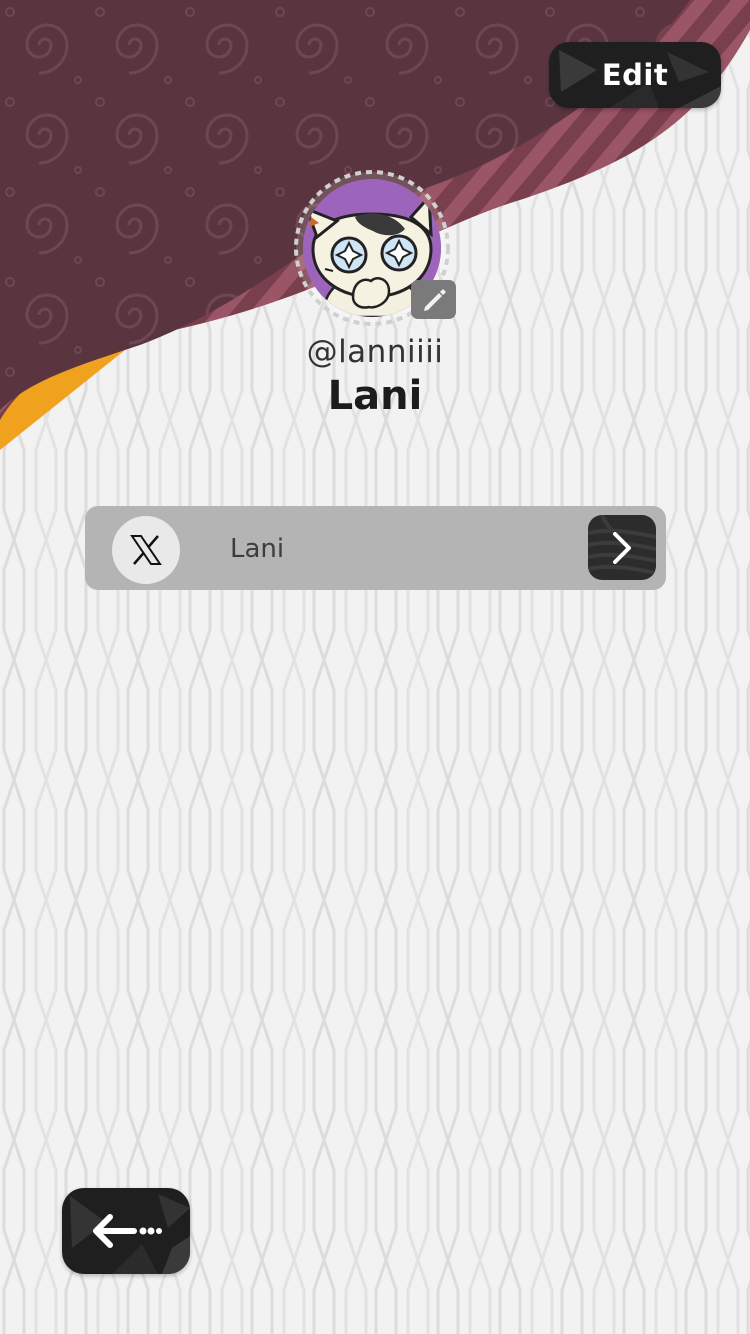  I want to click on edit-profile-button: Edit, so click(635, 75).